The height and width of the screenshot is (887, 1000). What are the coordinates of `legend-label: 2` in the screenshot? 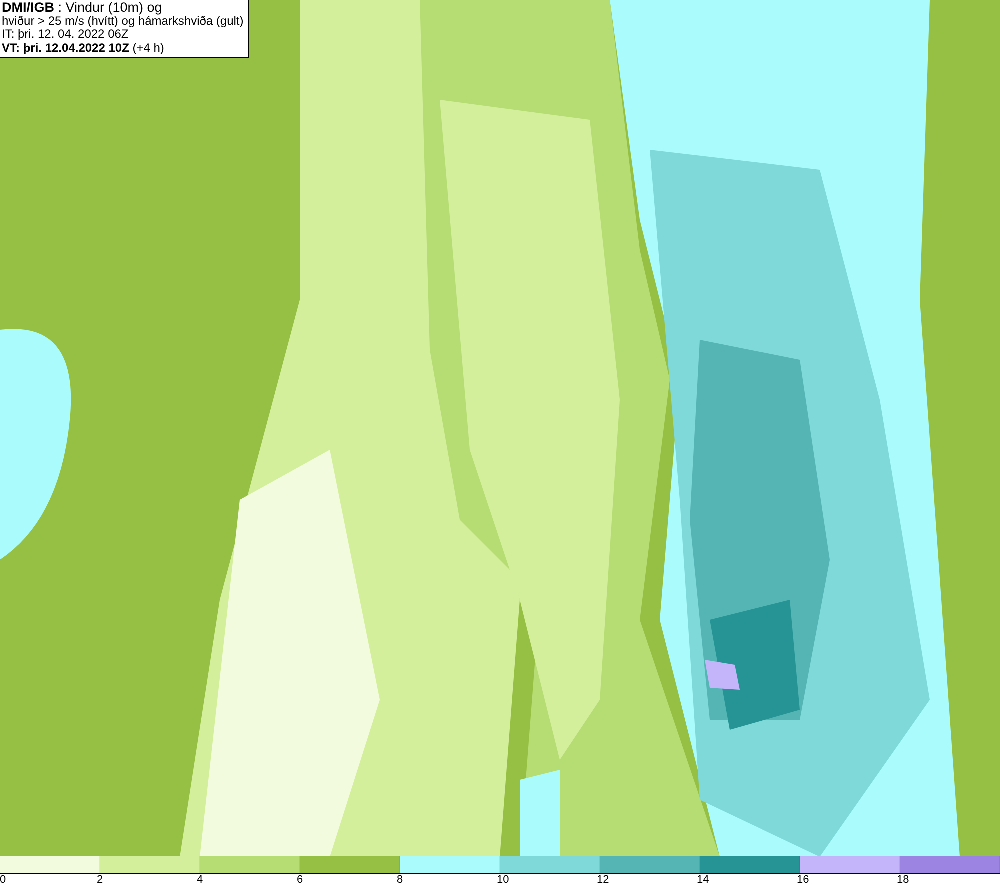 It's located at (100, 880).